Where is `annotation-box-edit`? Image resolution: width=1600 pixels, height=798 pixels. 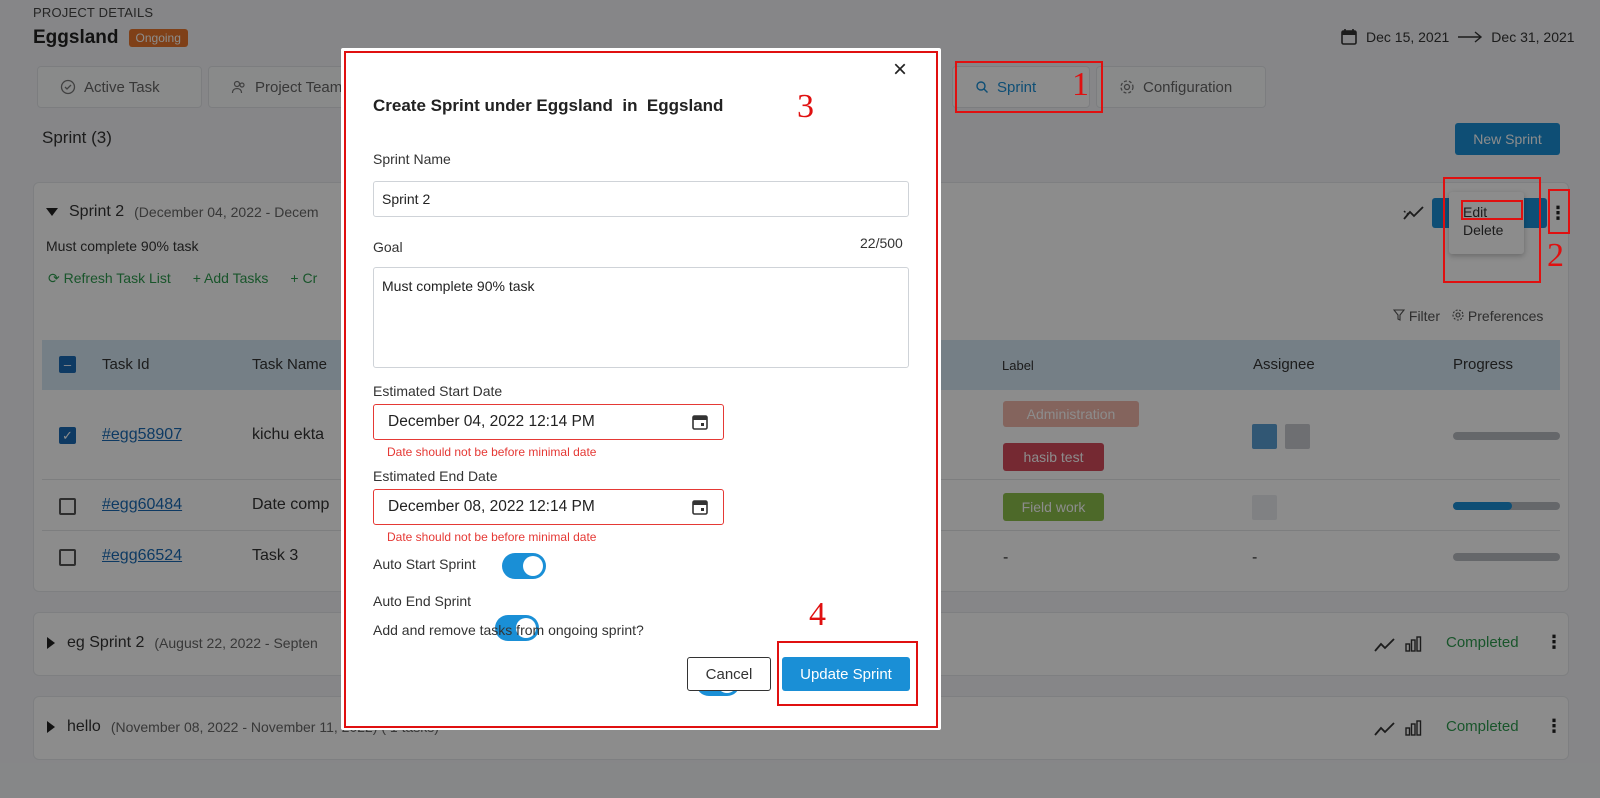 annotation-box-edit is located at coordinates (1492, 210).